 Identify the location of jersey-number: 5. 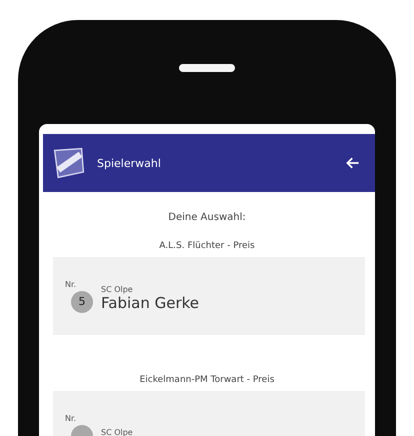
(82, 301).